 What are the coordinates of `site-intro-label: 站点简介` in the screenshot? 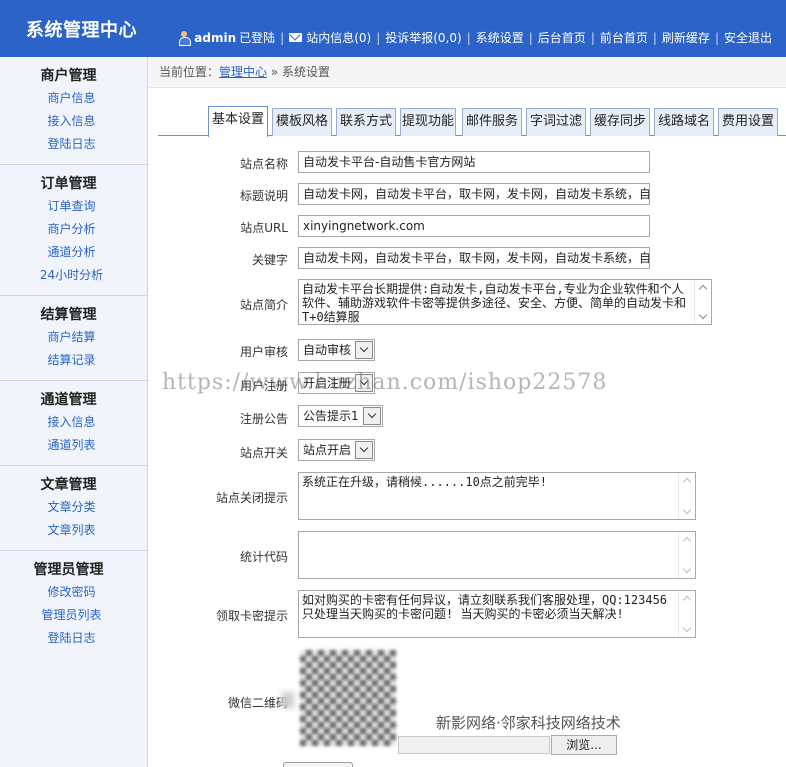 It's located at (263, 305).